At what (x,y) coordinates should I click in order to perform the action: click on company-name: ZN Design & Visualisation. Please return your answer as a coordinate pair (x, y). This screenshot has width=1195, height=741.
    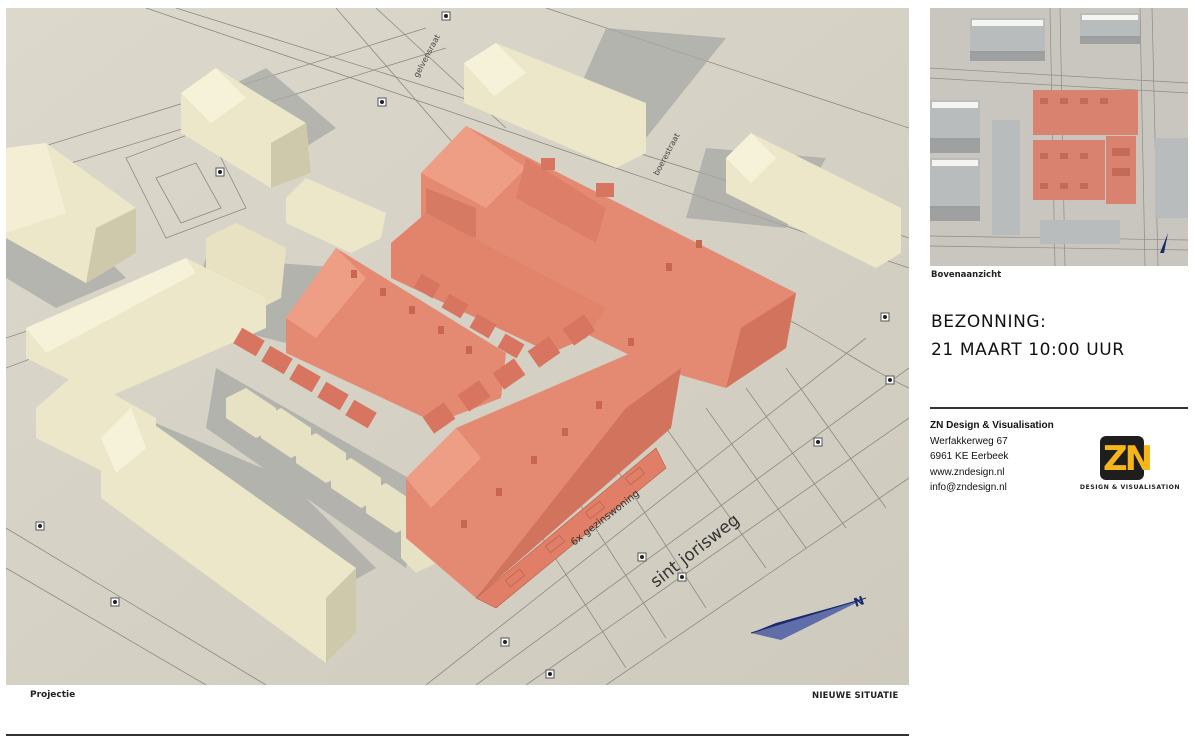
    Looking at the image, I should click on (992, 425).